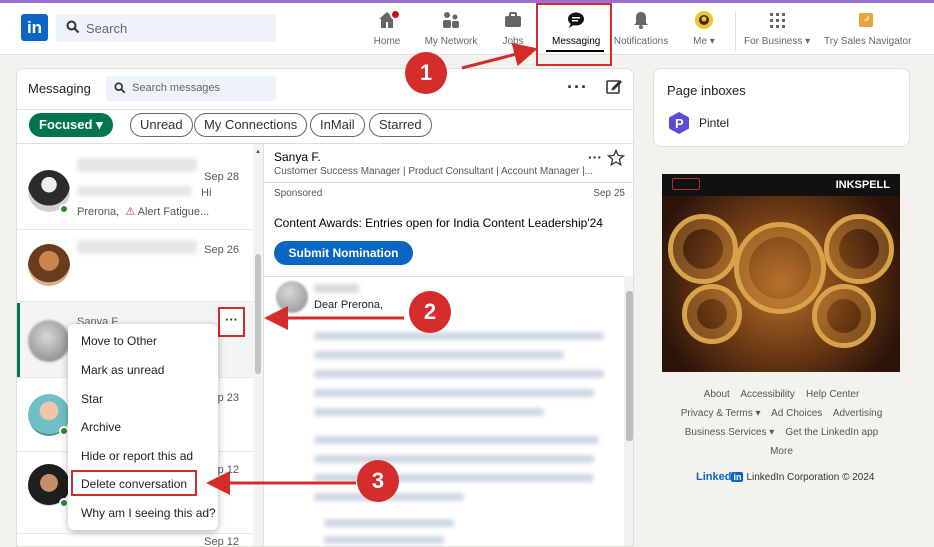  I want to click on people-icon, so click(451, 20).